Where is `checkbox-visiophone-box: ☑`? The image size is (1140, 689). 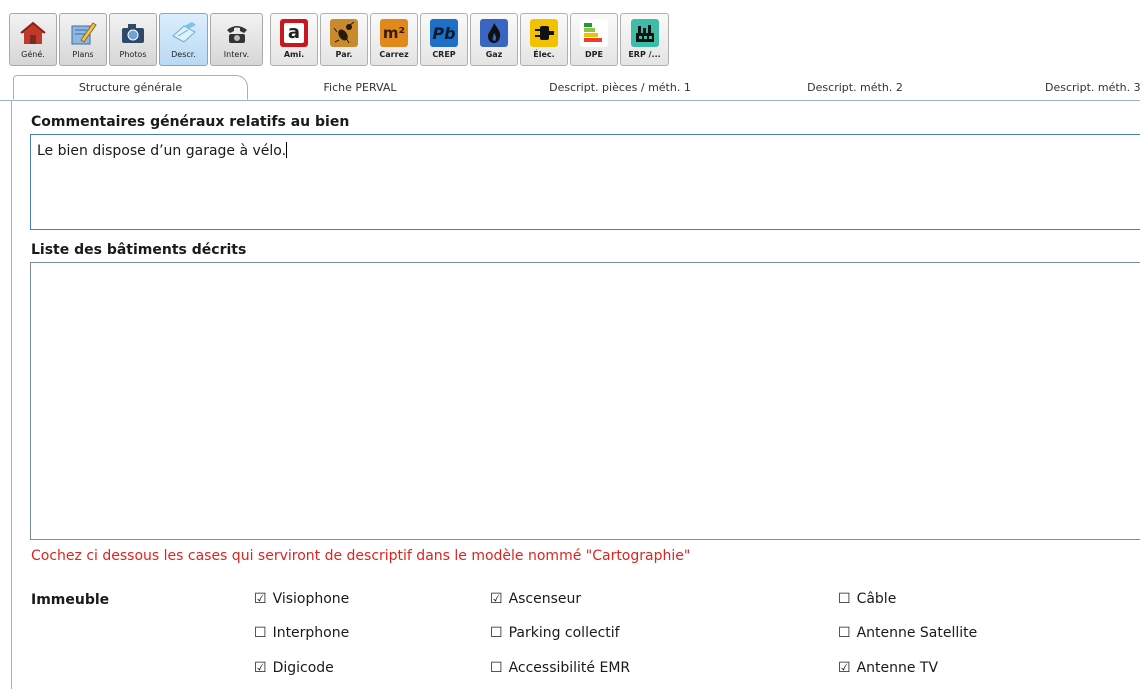 checkbox-visiophone-box: ☑ is located at coordinates (260, 599).